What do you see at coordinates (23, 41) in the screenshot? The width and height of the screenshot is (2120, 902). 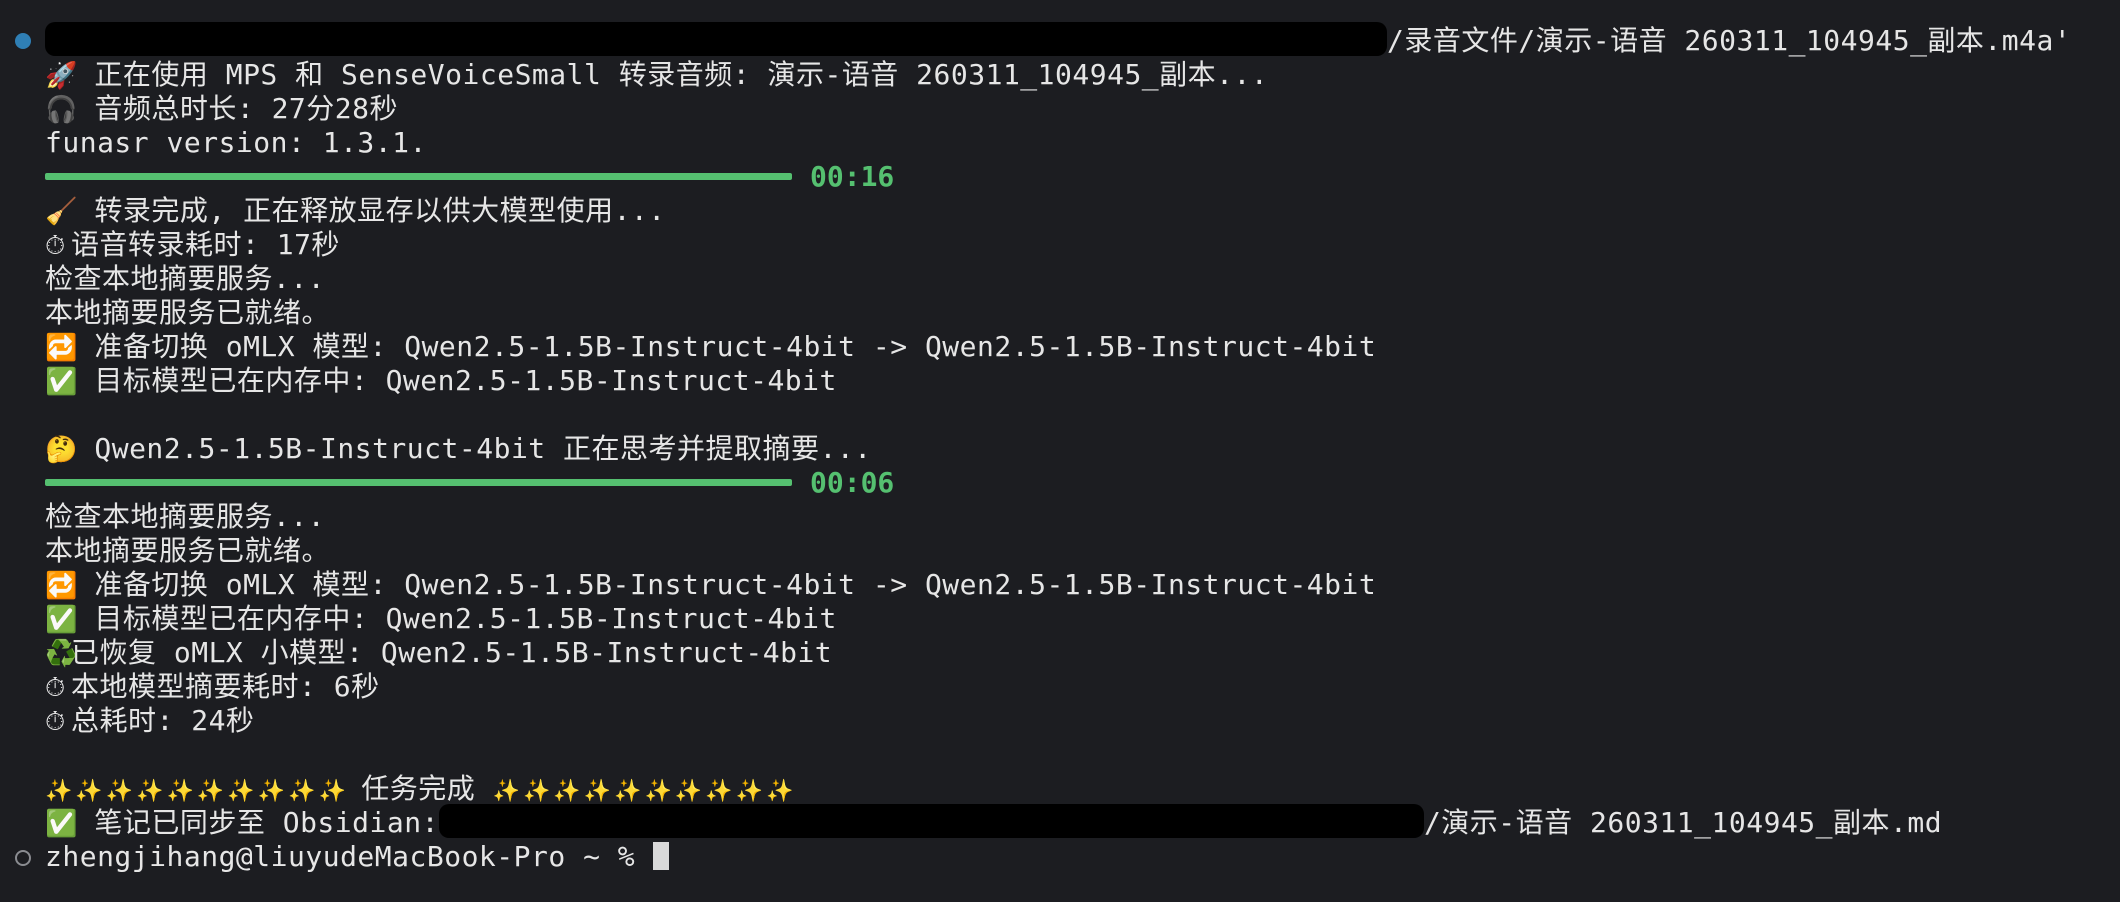 I see `command-status-marker` at bounding box center [23, 41].